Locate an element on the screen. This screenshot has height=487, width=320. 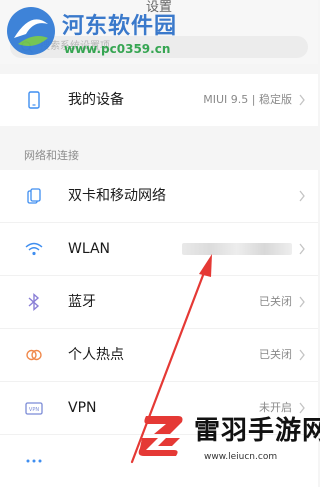
row-label: 蓝牙 is located at coordinates (82, 302).